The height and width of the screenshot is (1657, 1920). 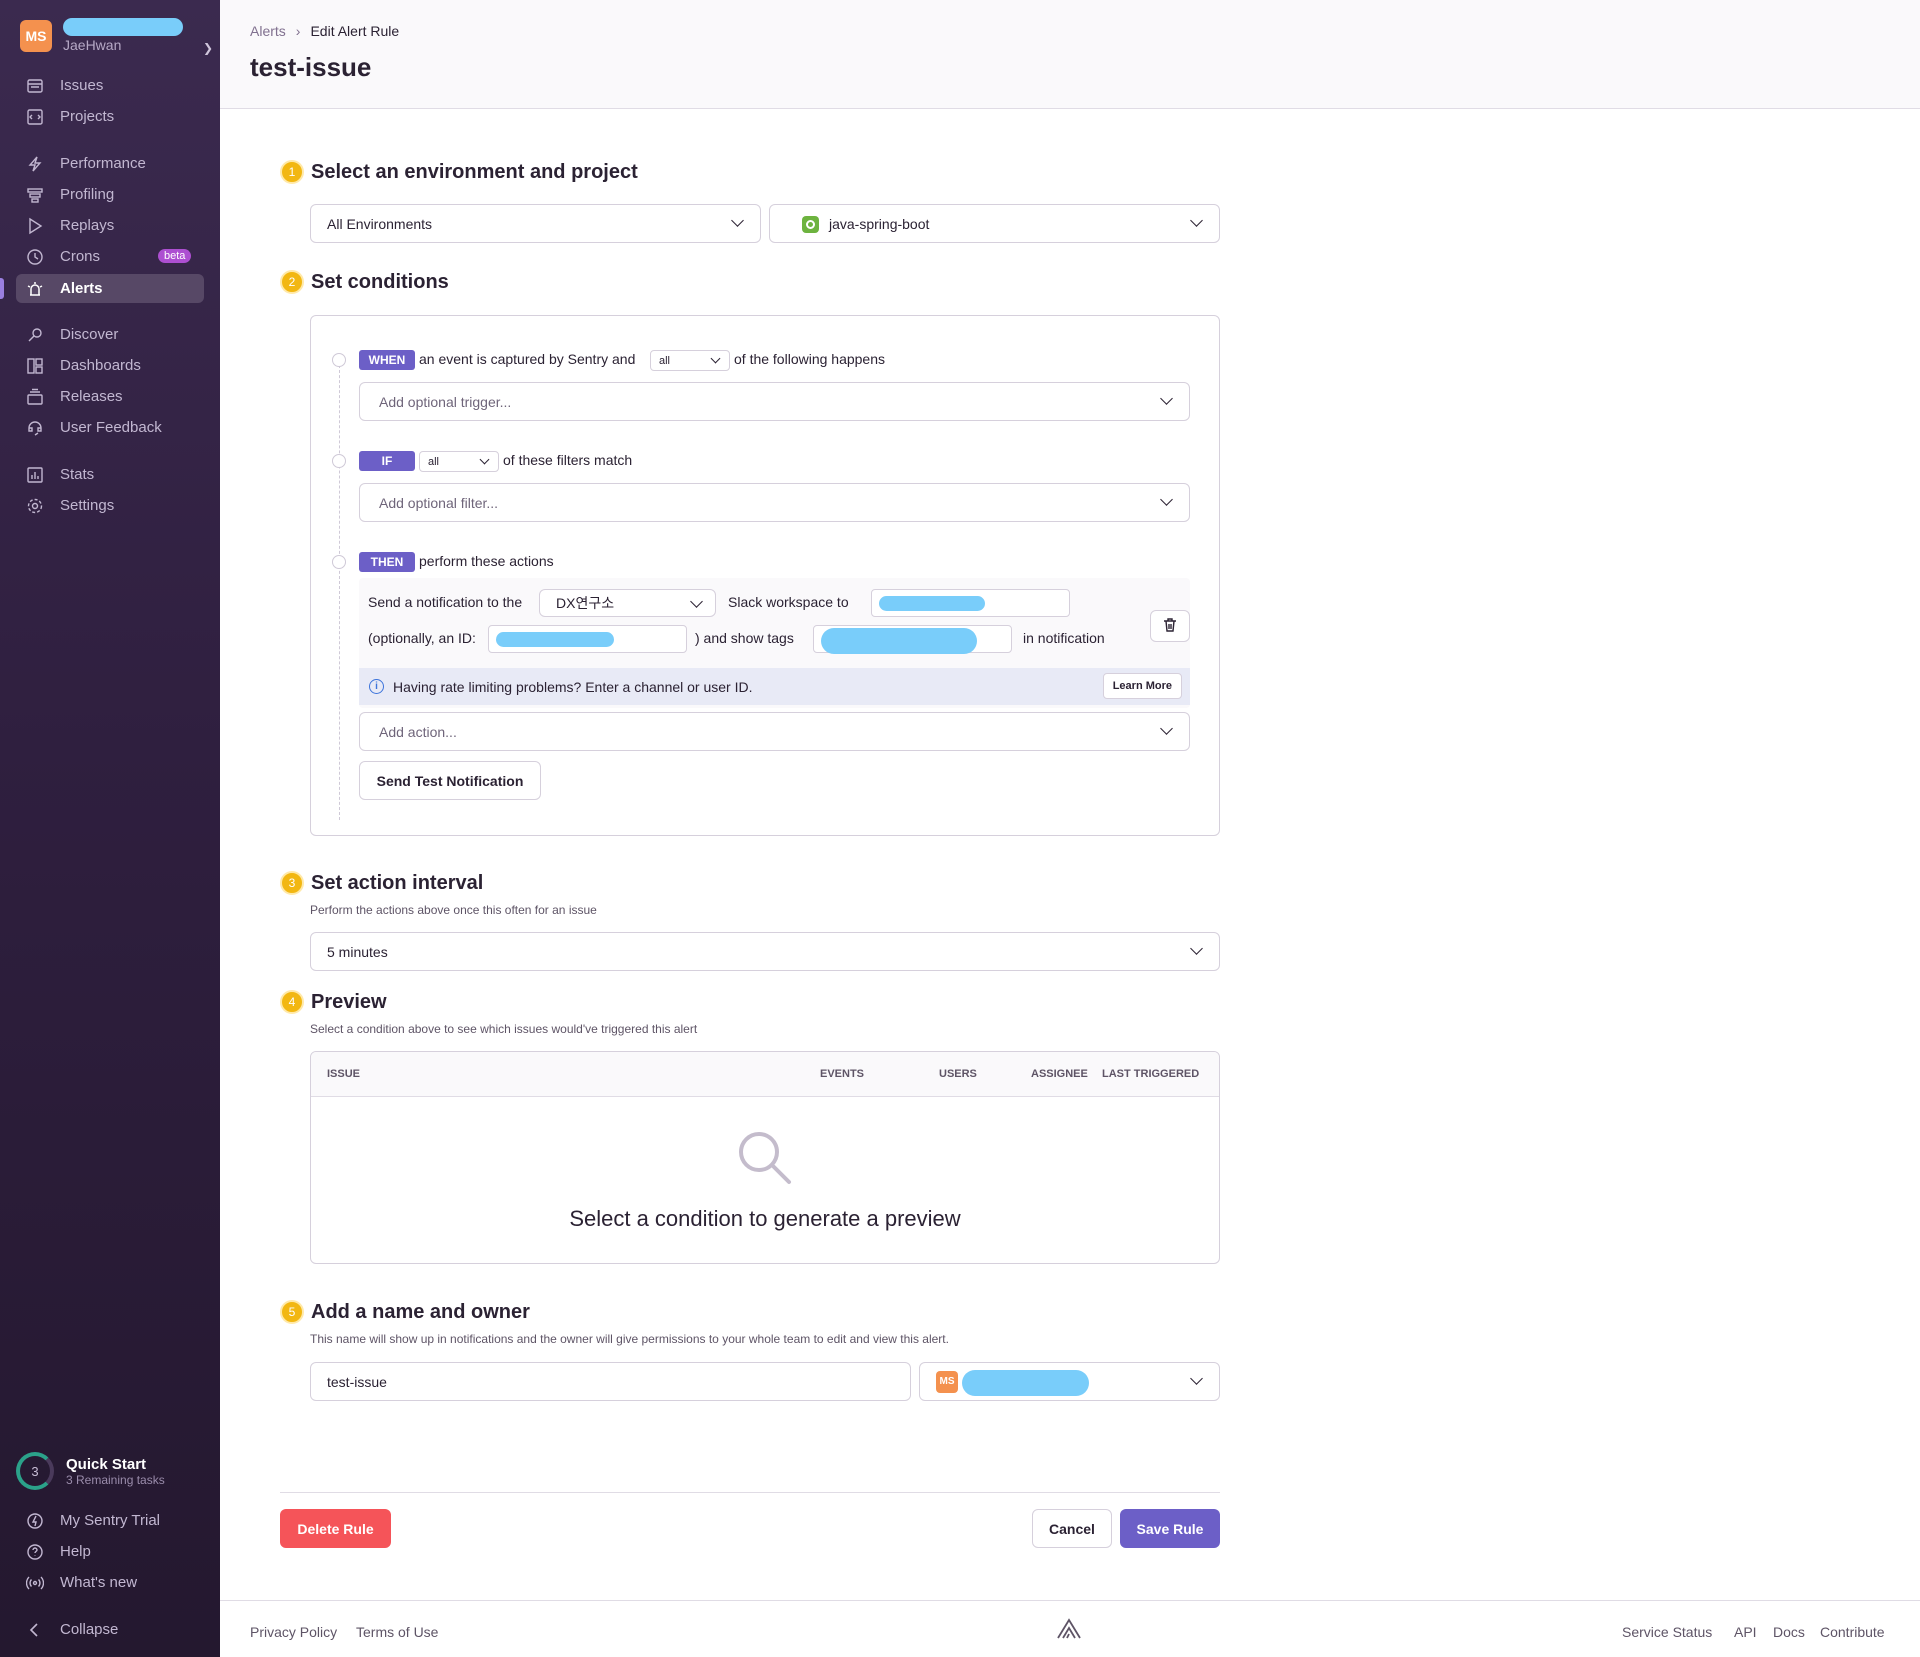 What do you see at coordinates (1170, 626) in the screenshot?
I see `delete-action-button` at bounding box center [1170, 626].